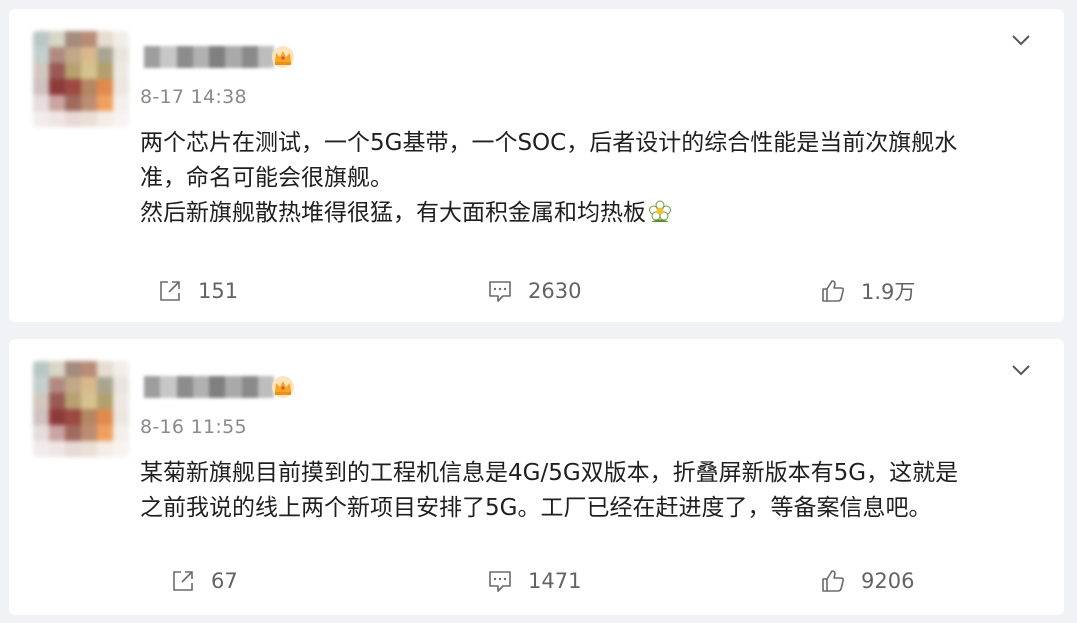 This screenshot has height=623, width=1077. What do you see at coordinates (536, 508) in the screenshot?
I see `post-text-line: 之前我说的线上两个新项目安排了5G。工厂已经在赶进度了，等备案信息吧。` at bounding box center [536, 508].